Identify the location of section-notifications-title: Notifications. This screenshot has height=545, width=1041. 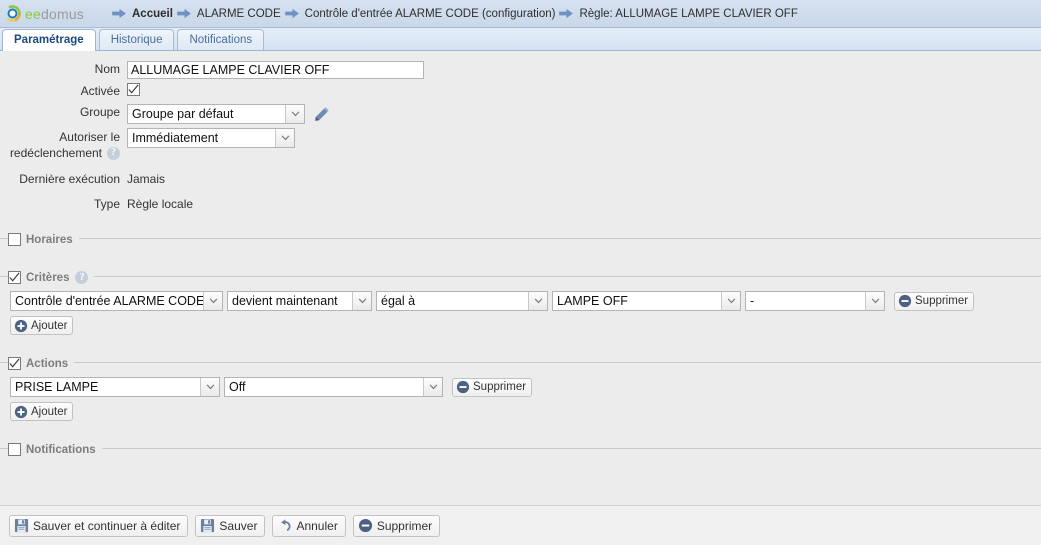
(61, 449).